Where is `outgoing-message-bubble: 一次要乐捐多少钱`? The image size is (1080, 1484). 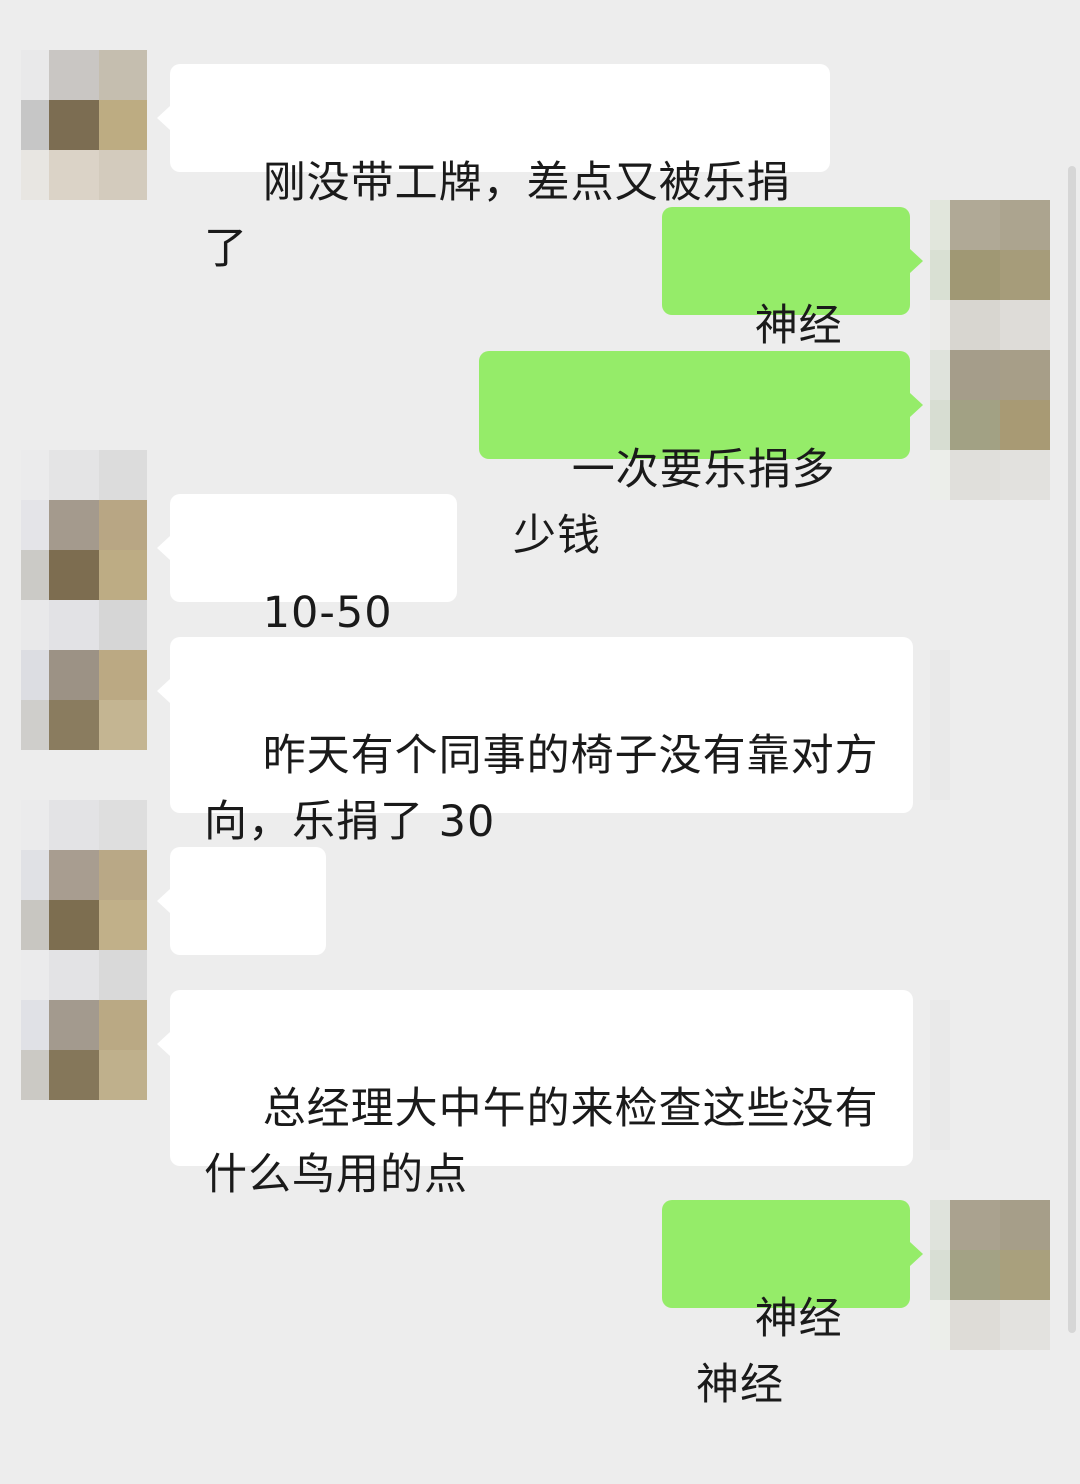 outgoing-message-bubble: 一次要乐捐多少钱 is located at coordinates (701, 456).